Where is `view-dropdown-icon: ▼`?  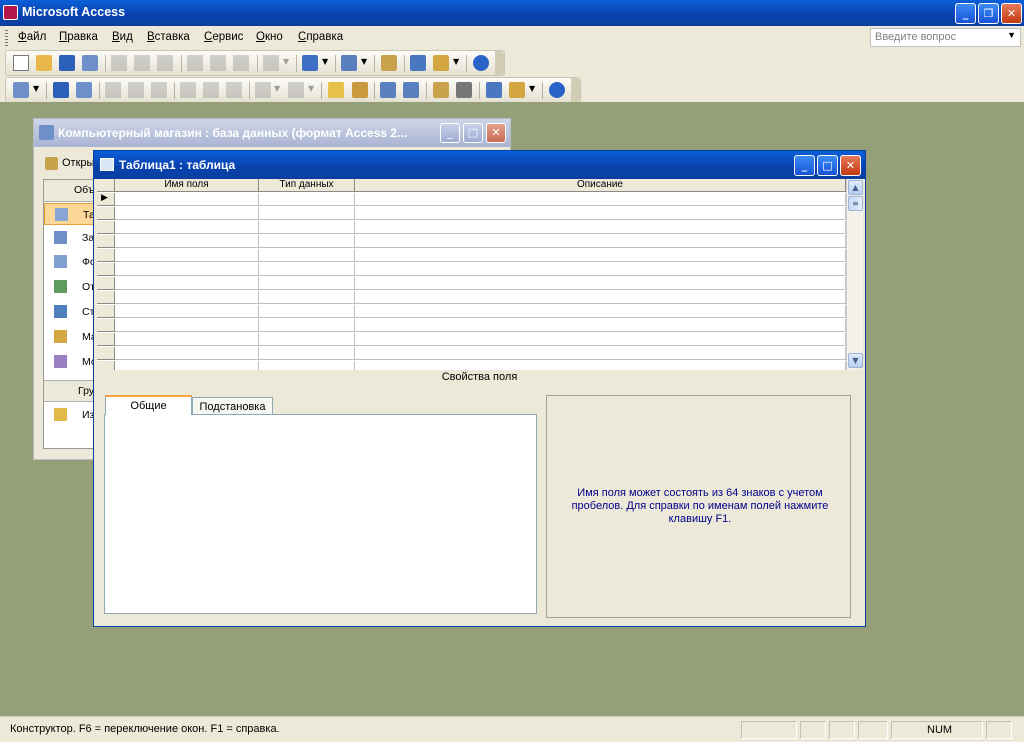
view-dropdown-icon: ▼ is located at coordinates (36, 88).